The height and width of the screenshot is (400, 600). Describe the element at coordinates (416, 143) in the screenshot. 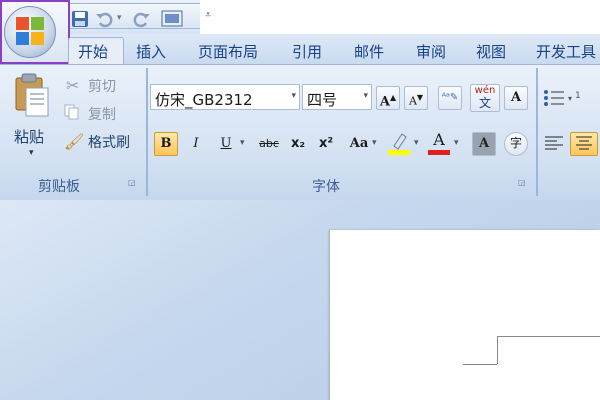

I see `highlight-dropdown-icon: ▾` at that location.